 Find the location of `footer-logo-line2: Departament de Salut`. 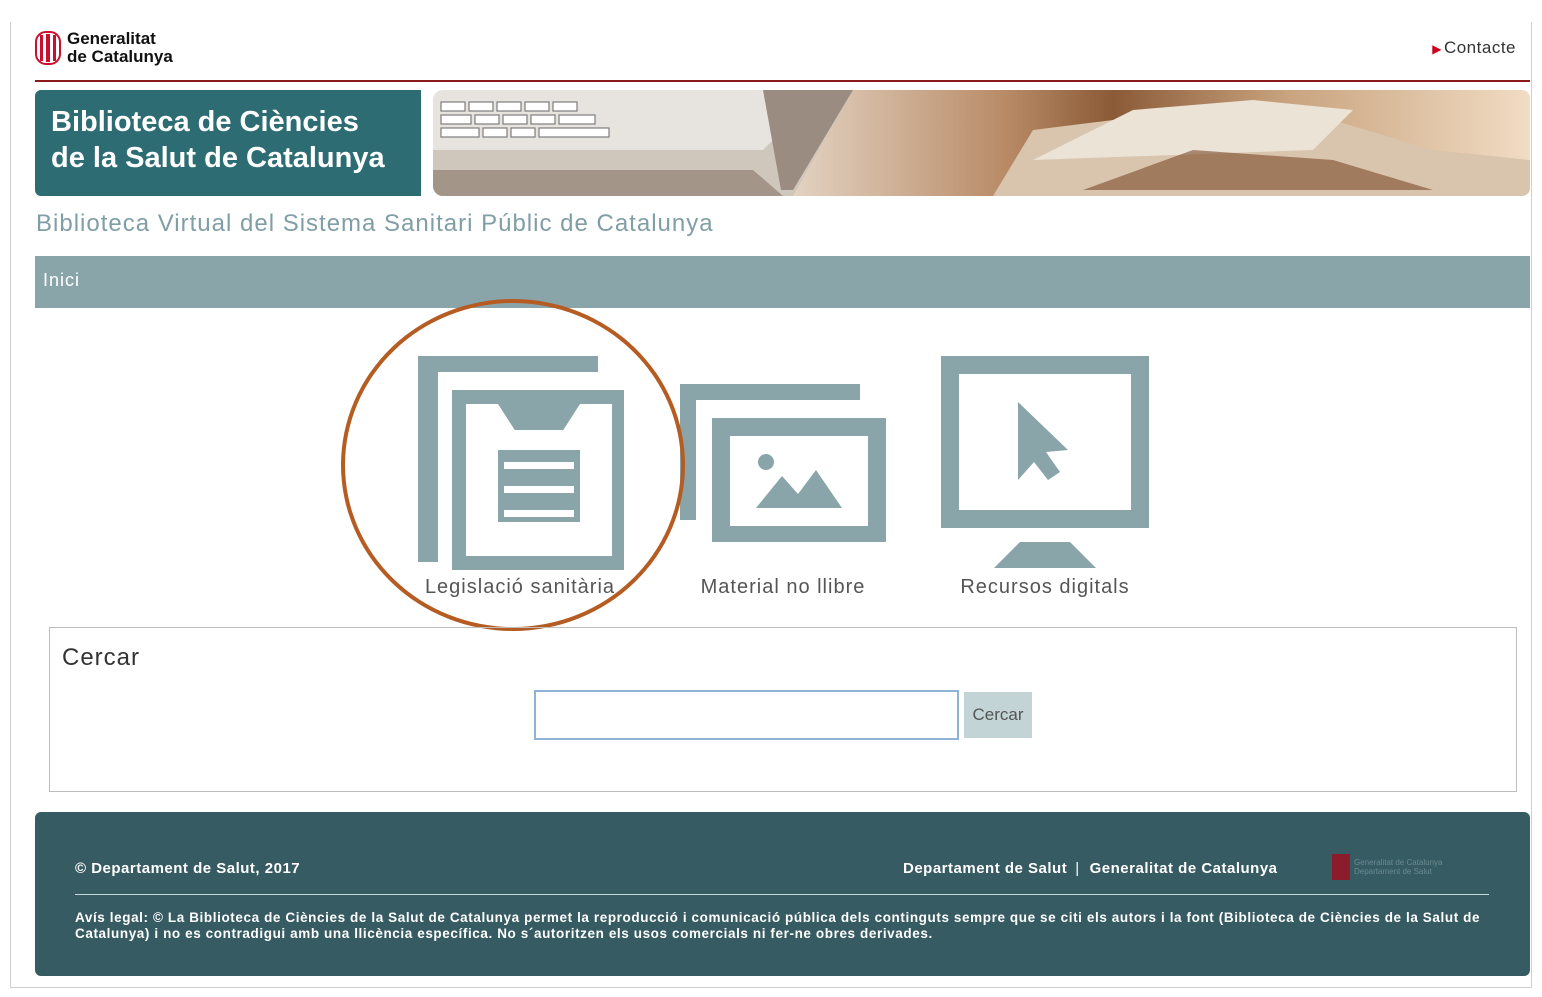

footer-logo-line2: Departament de Salut is located at coordinates (1393, 871).